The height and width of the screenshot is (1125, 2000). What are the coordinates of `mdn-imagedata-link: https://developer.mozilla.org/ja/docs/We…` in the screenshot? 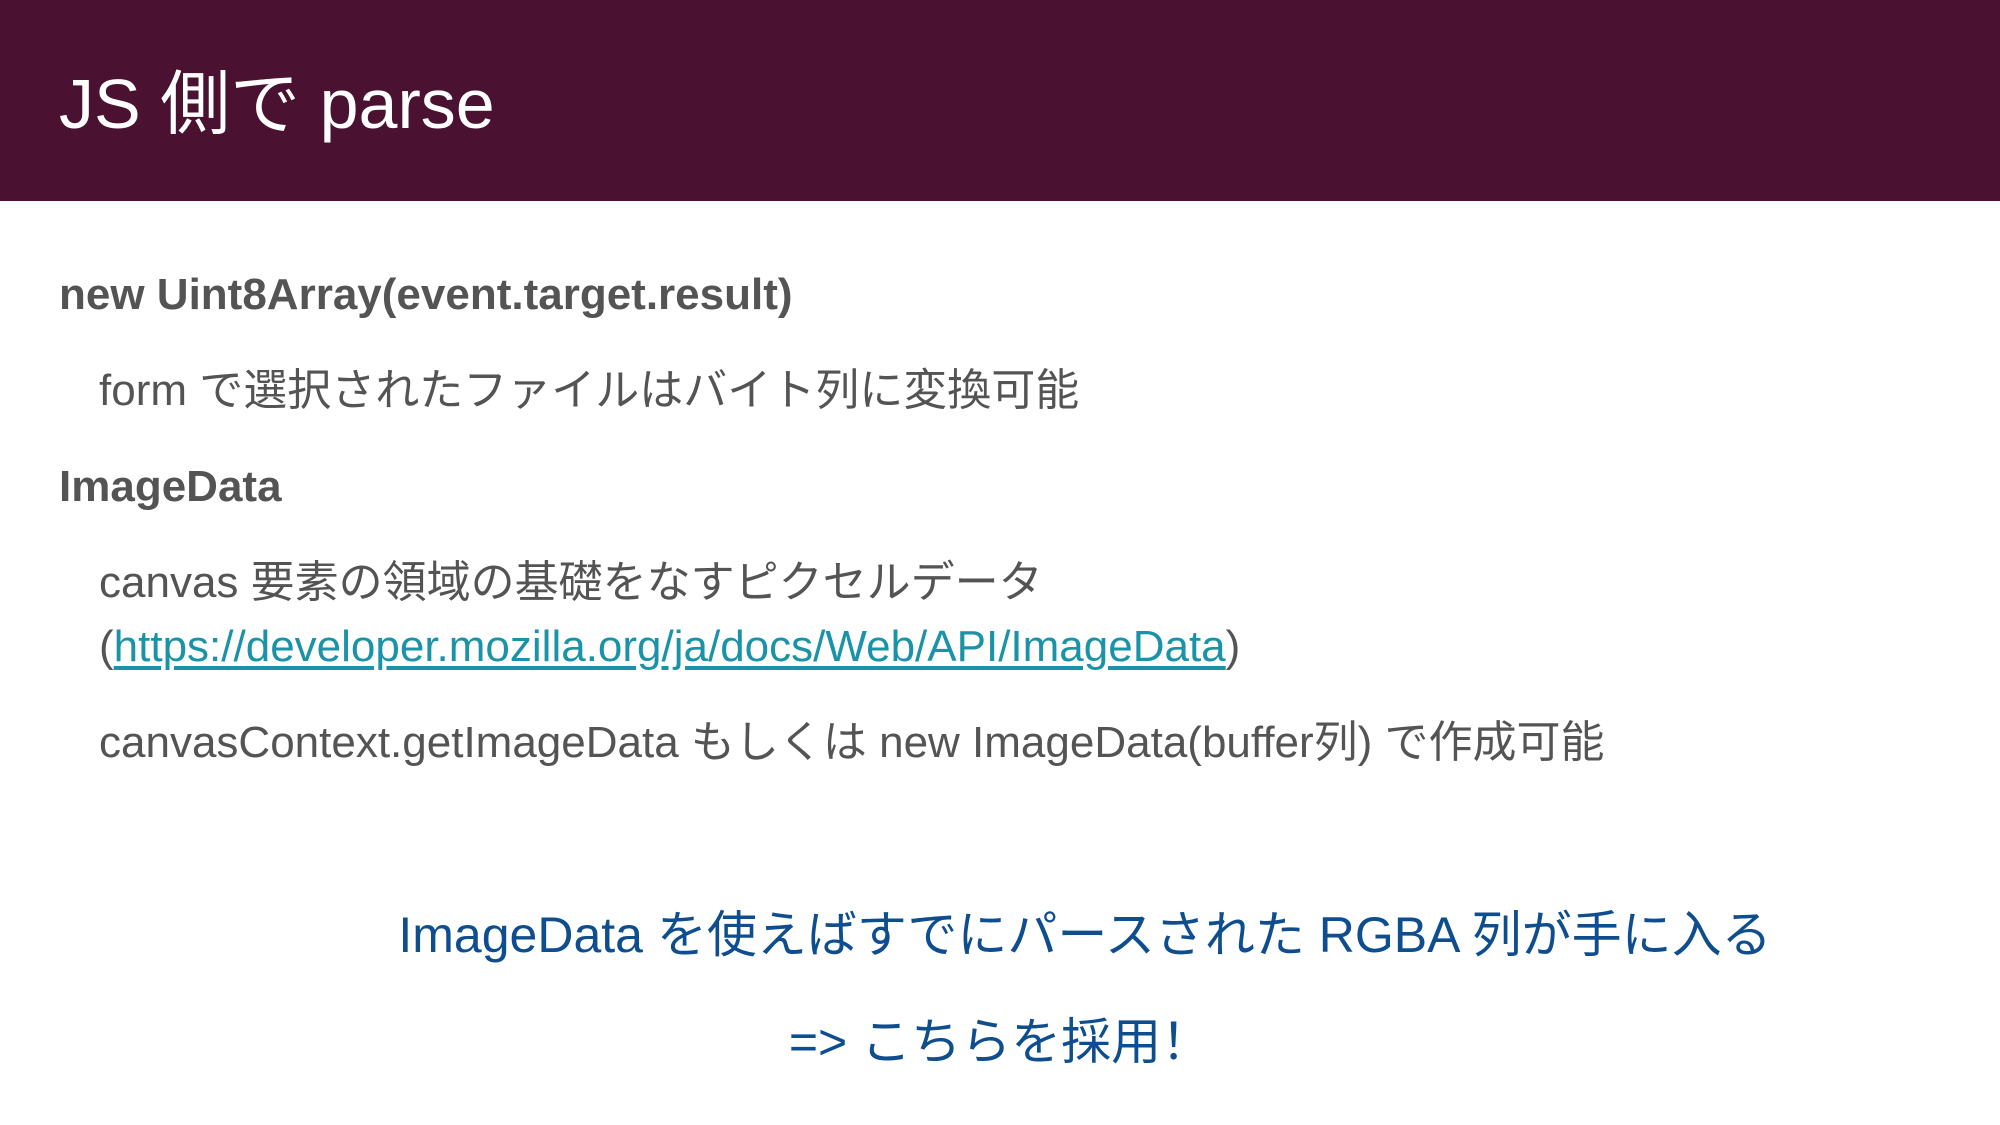 It's located at (670, 646).